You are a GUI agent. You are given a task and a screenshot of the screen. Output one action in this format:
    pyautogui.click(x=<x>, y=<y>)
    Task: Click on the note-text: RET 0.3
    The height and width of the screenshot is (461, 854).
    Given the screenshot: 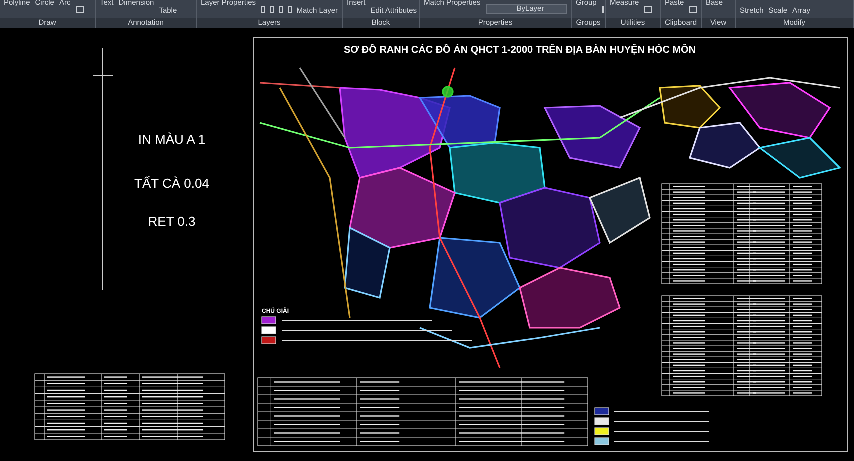 What is the action you would take?
    pyautogui.click(x=172, y=221)
    